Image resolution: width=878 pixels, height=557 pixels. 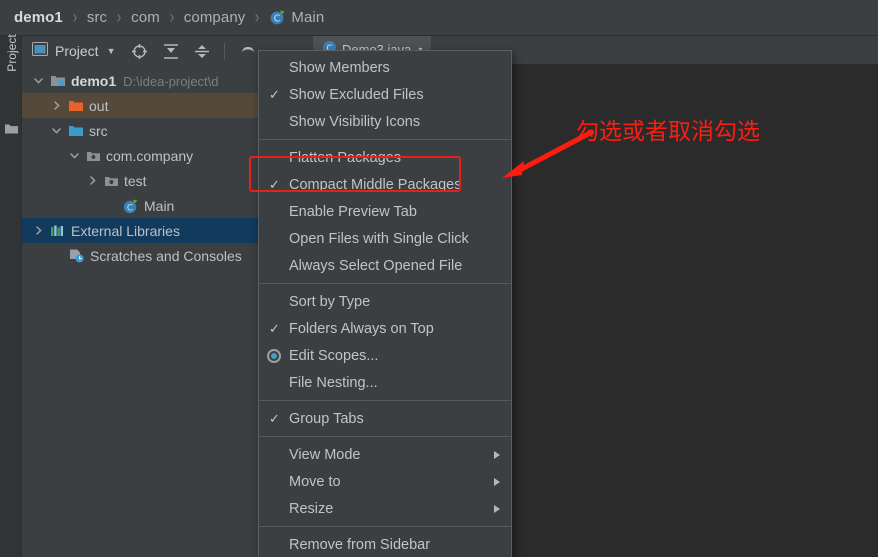 What do you see at coordinates (171, 81) in the screenshot?
I see `tree-node-path: D:\idea-project\d` at bounding box center [171, 81].